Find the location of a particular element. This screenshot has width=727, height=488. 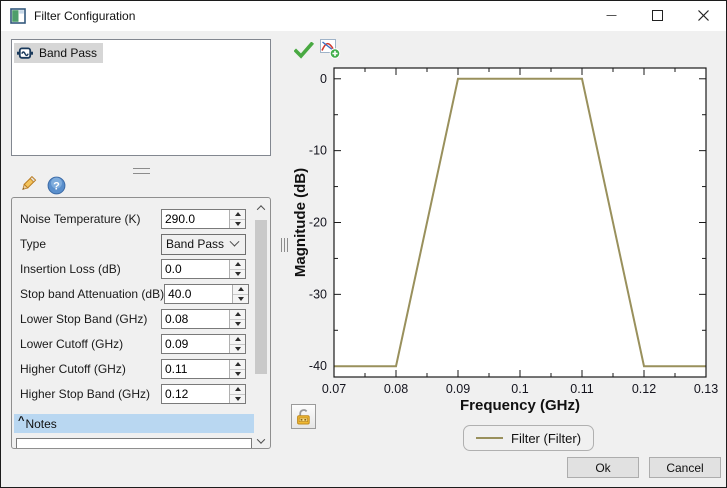

collapse-caret-icon: ^ is located at coordinates (21, 420).